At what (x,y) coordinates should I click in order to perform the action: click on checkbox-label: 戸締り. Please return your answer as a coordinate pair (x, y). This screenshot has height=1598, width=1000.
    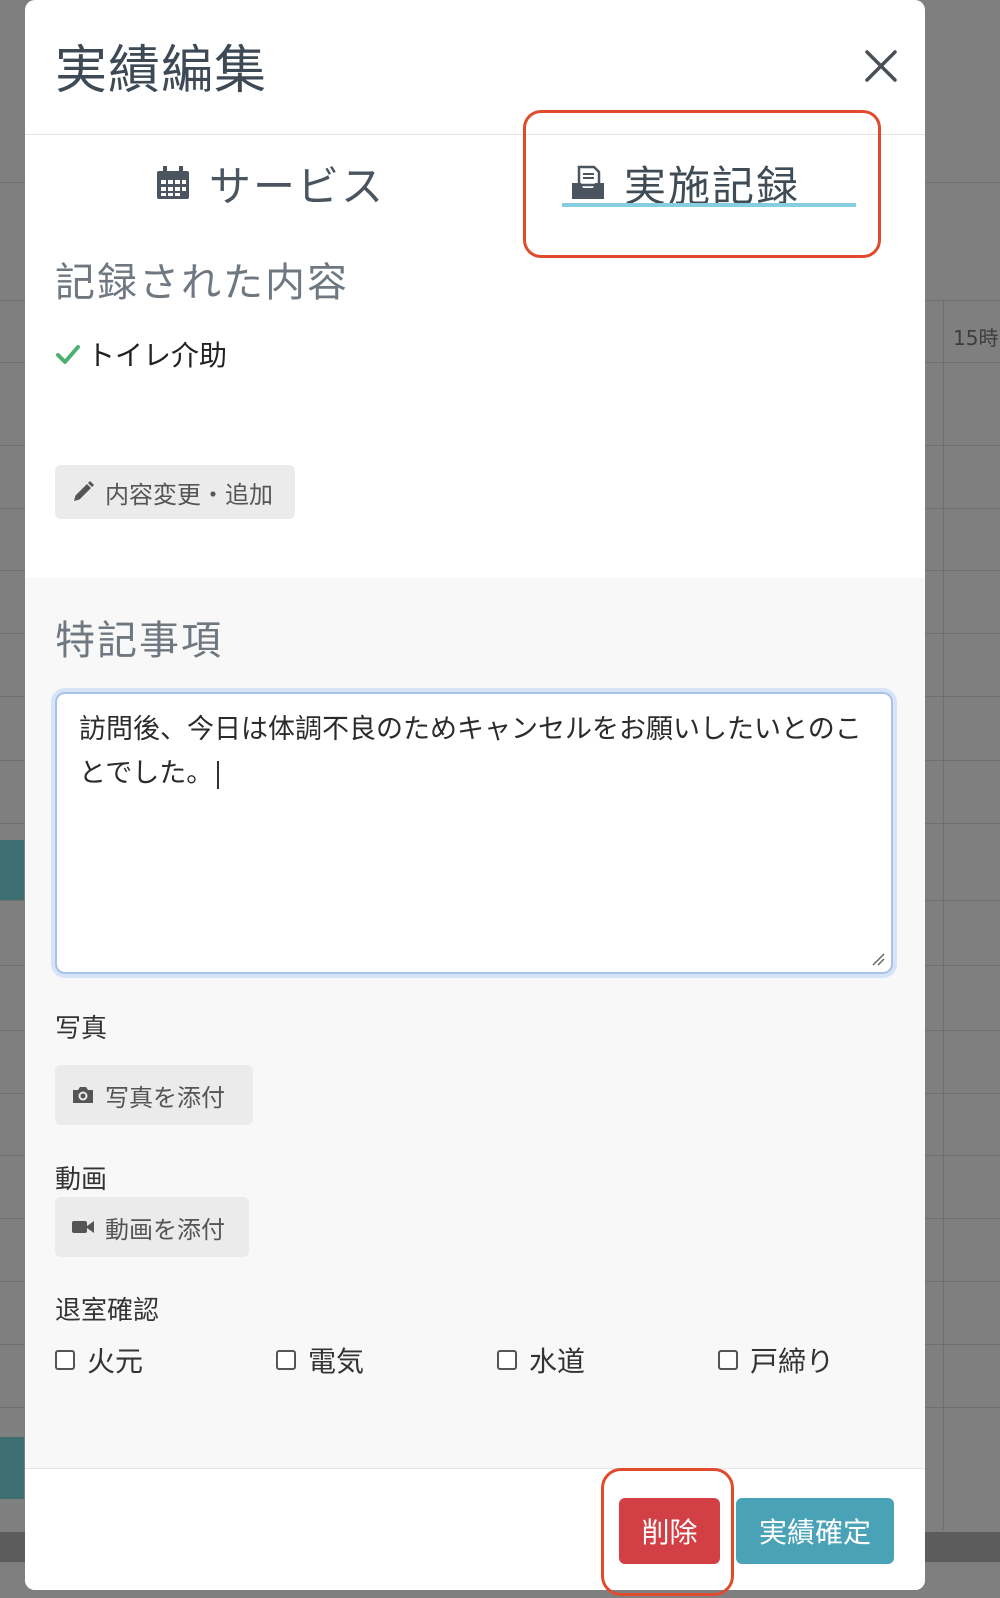
    Looking at the image, I should click on (792, 1361).